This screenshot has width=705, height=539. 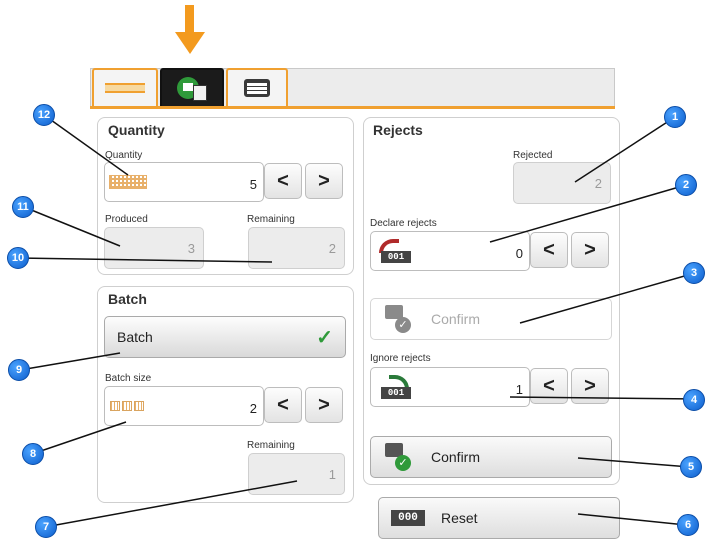 I want to click on batch-size-field: 2, so click(x=184, y=406).